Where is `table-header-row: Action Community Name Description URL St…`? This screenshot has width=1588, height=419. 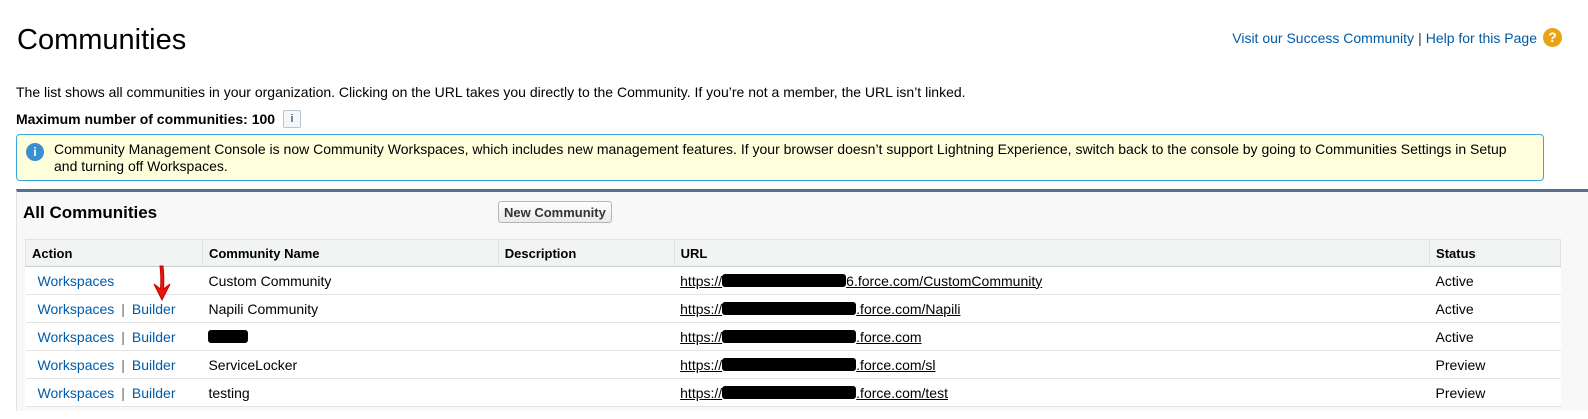 table-header-row: Action Community Name Description URL St… is located at coordinates (793, 253).